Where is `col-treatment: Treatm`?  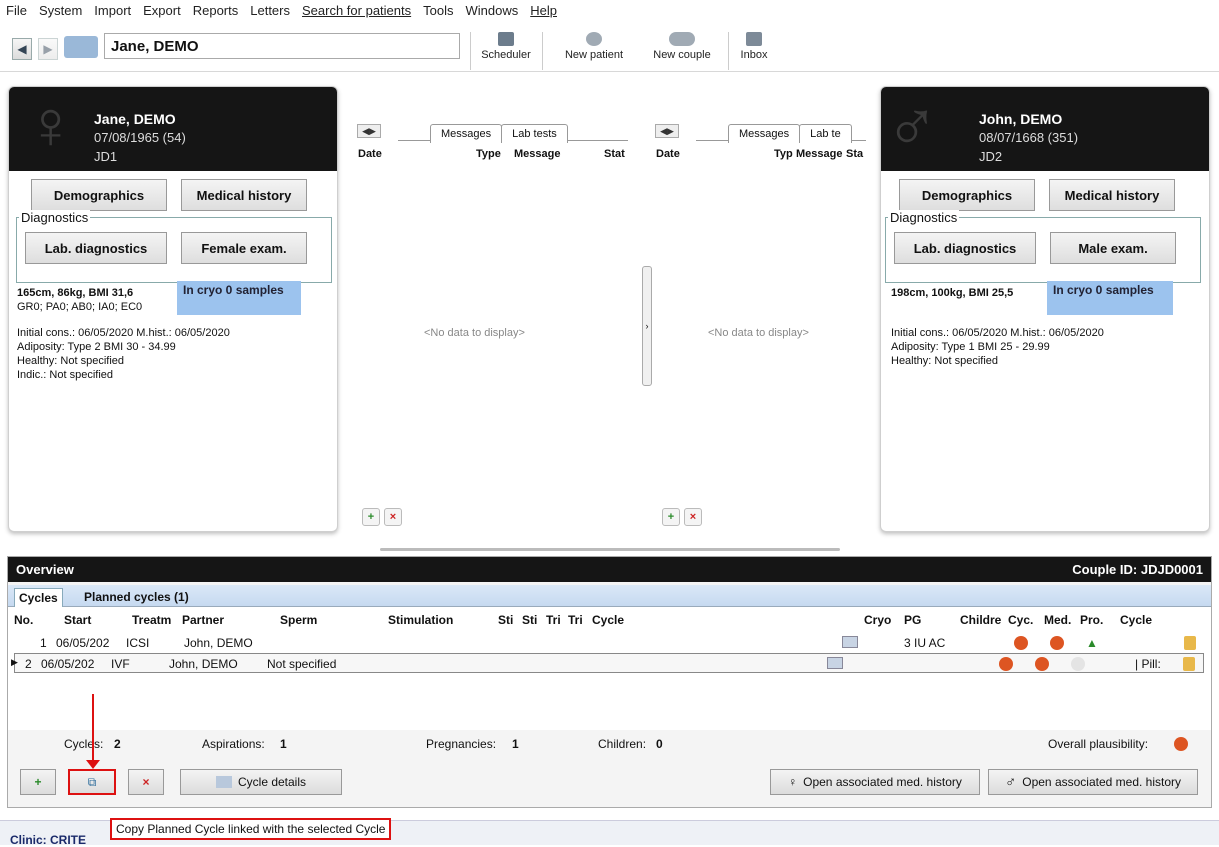
col-treatment: Treatm is located at coordinates (151, 620).